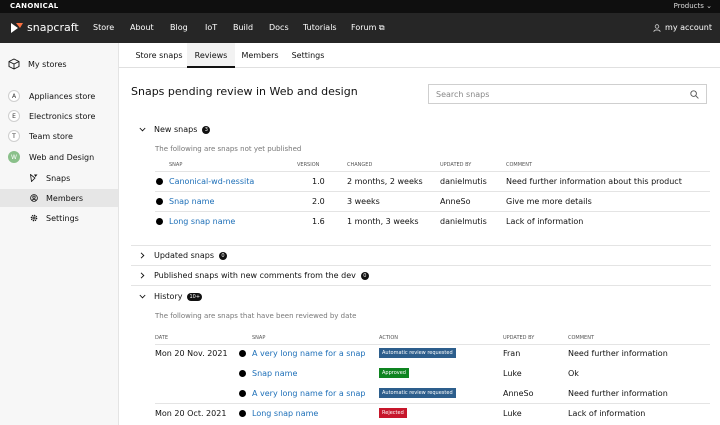 This screenshot has width=720, height=425. Describe the element at coordinates (34, 198) in the screenshot. I see `members-icon` at that location.